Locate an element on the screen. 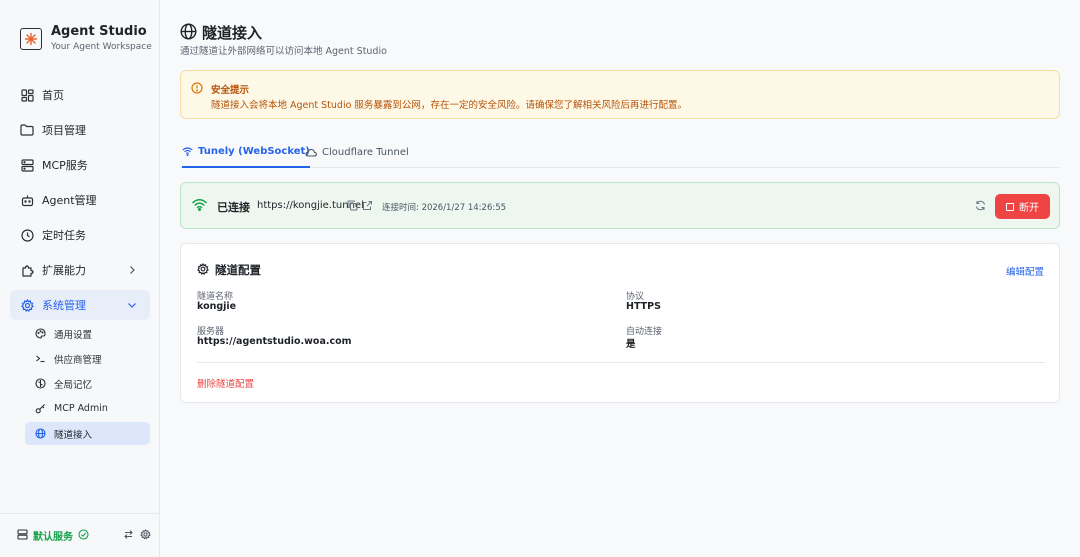 This screenshot has width=1080, height=557. cloud-icon is located at coordinates (311, 152).